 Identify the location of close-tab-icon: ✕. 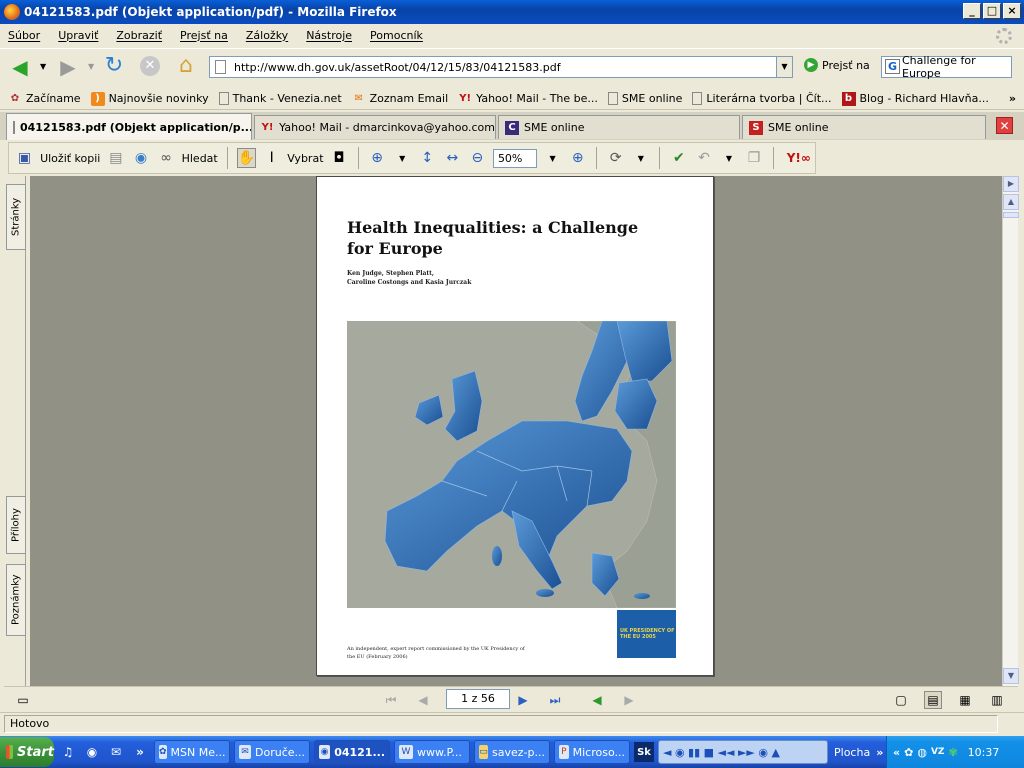
(1004, 125).